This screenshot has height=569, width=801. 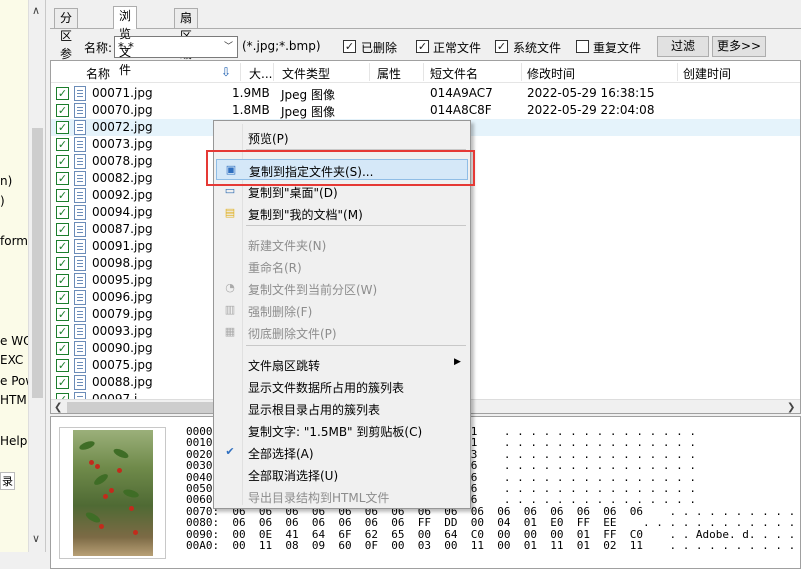 I want to click on menu-item-label: 复制文字: "1.5MB" 到剪贴板(C), so click(x=335, y=432).